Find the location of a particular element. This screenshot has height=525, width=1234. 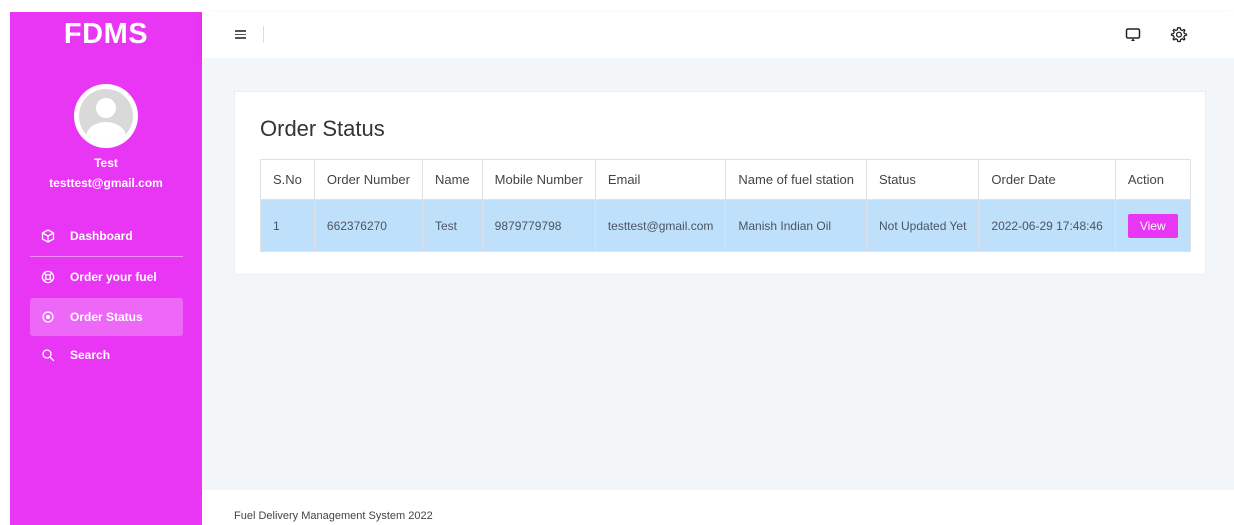

sidebar-item-label: Search is located at coordinates (90, 355).